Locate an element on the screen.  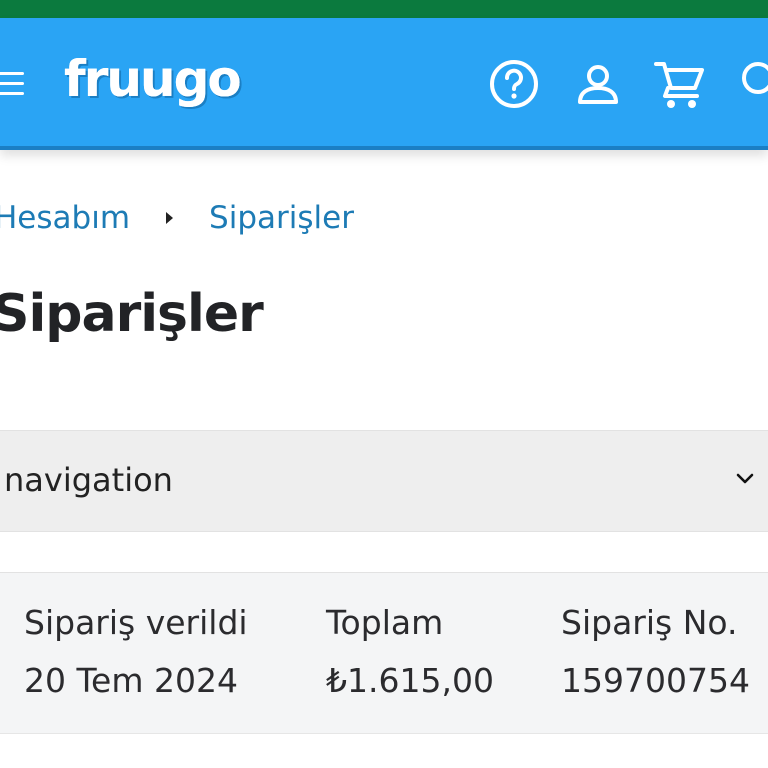
order-total-column: Toplam ₺1.615,00 is located at coordinates (410, 652).